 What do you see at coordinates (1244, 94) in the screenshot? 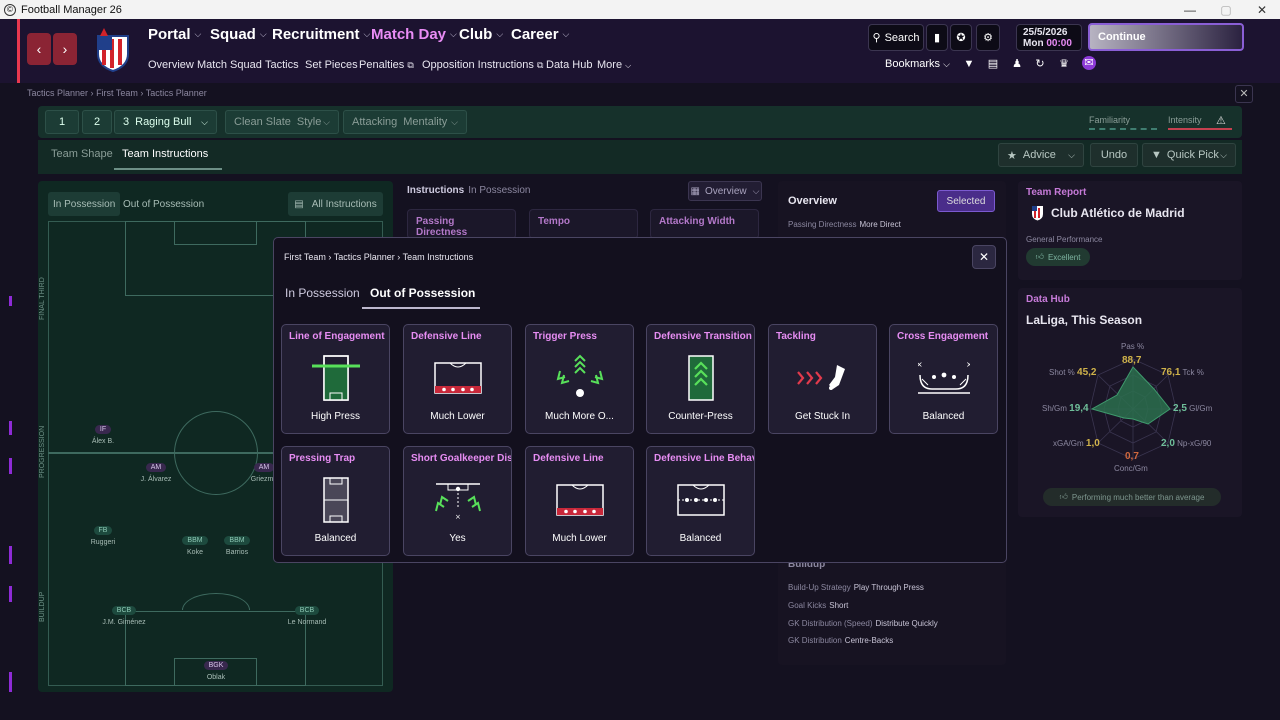
I see `close-panel-button: ✕` at bounding box center [1244, 94].